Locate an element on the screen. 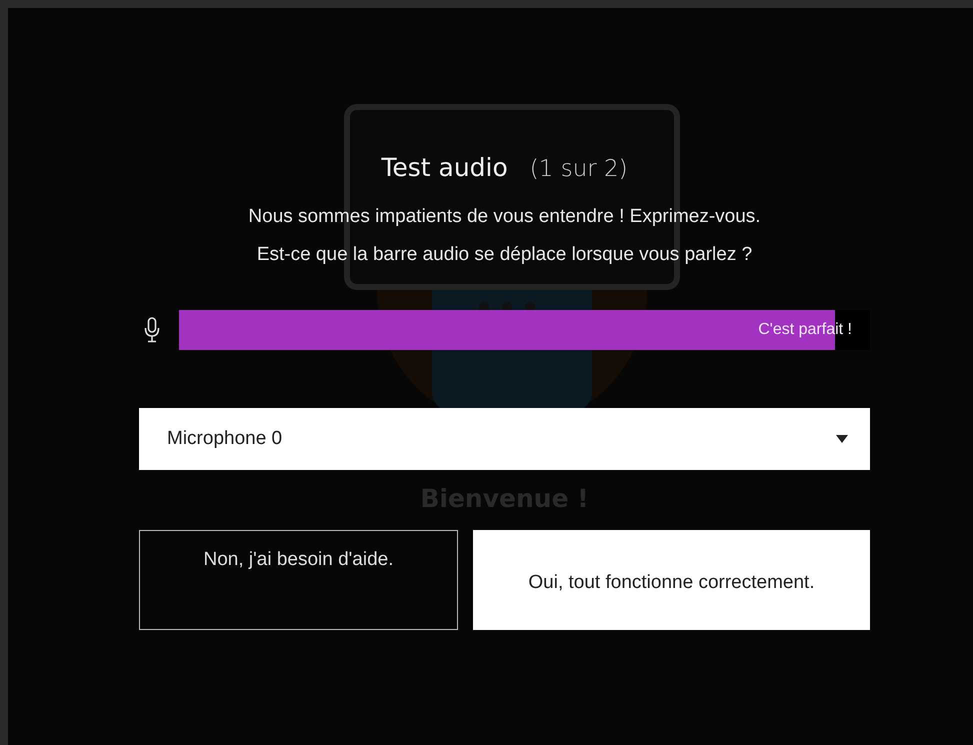 Image resolution: width=973 pixels, height=745 pixels. dialog-title: Test audio is located at coordinates (444, 167).